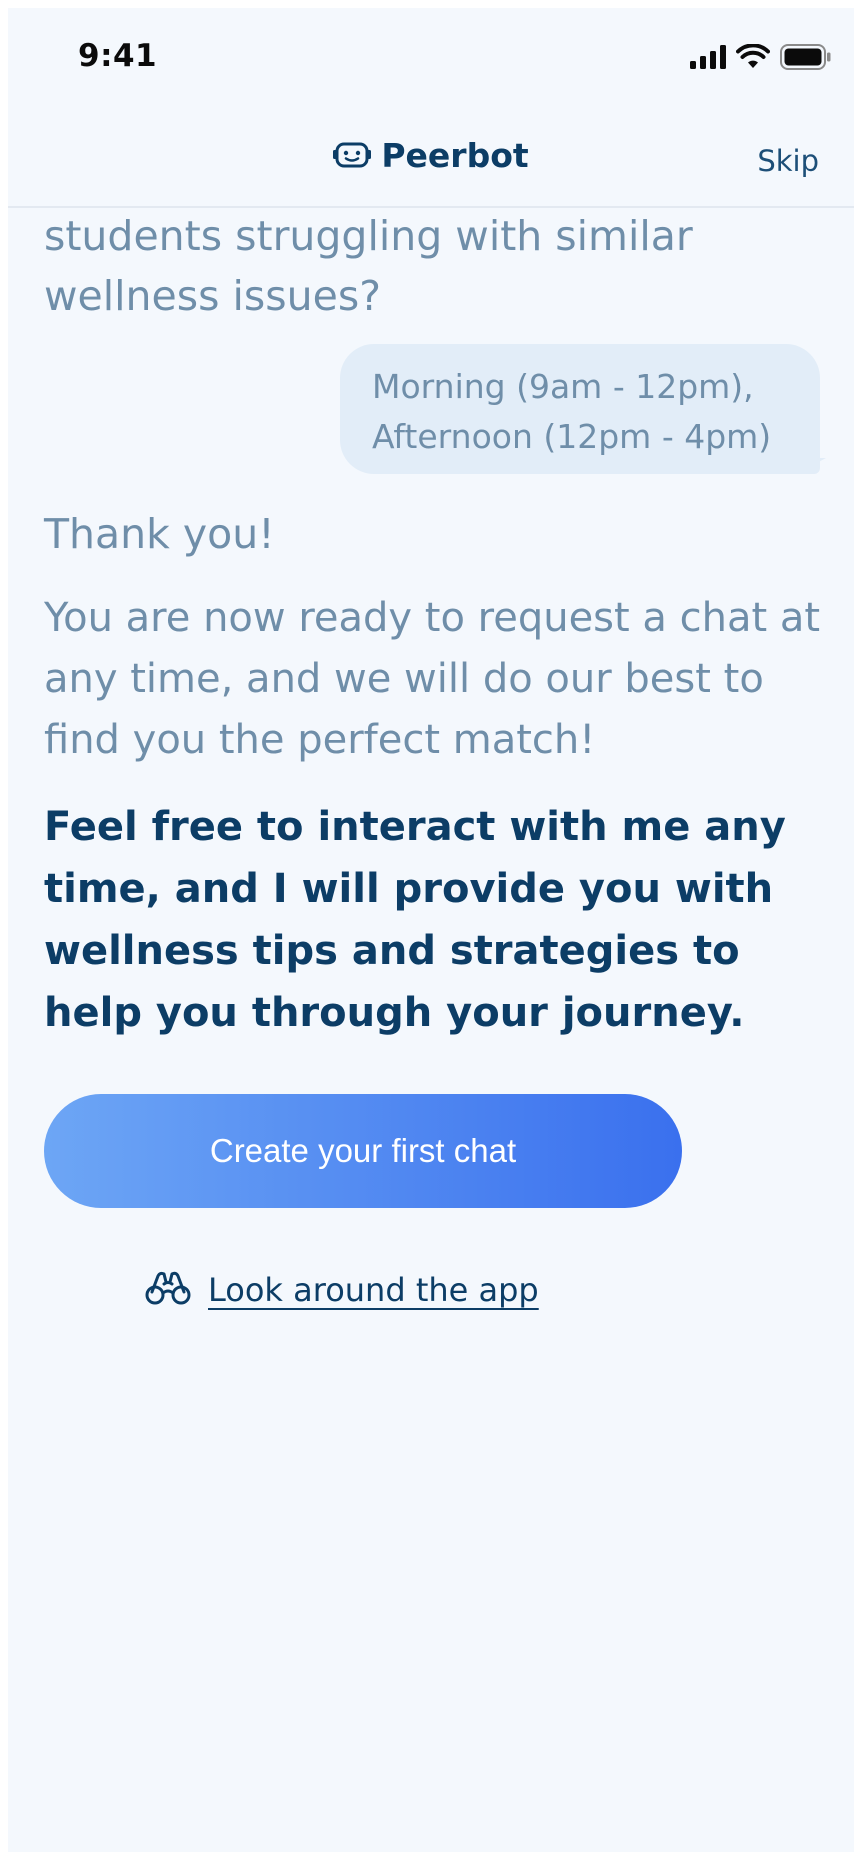 The height and width of the screenshot is (1852, 855). I want to click on cellular-signal-icon, so click(708, 59).